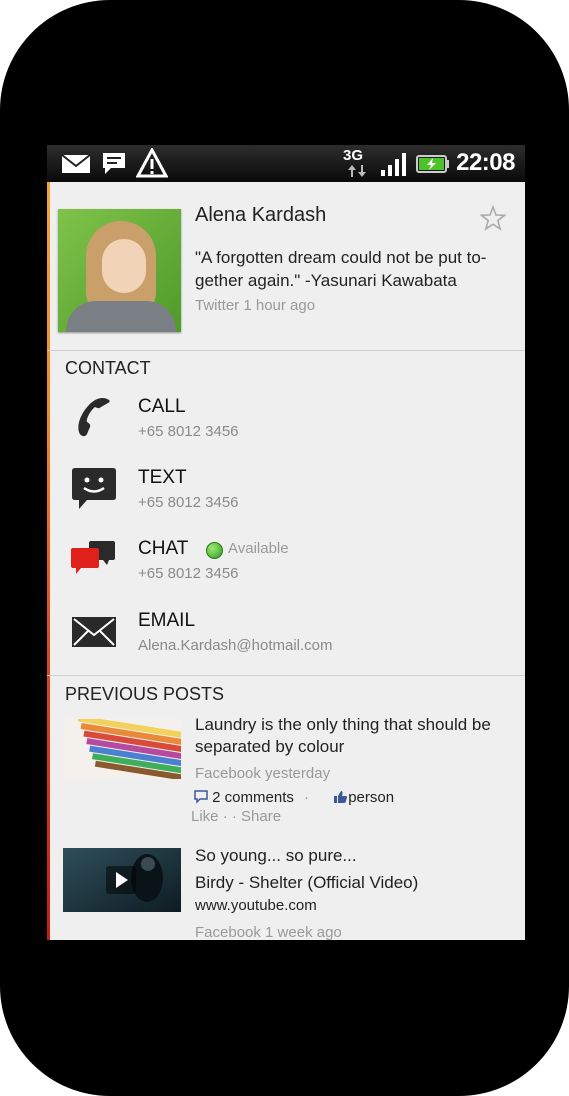  I want to click on favorite-star-icon, so click(493, 218).